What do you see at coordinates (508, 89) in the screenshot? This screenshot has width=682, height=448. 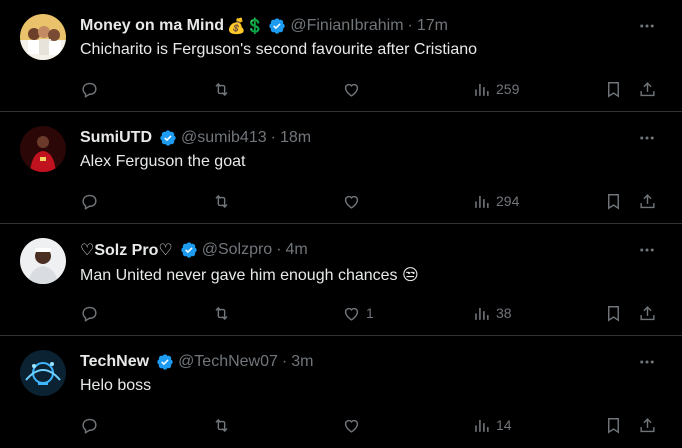 I see `view-count: 259` at bounding box center [508, 89].